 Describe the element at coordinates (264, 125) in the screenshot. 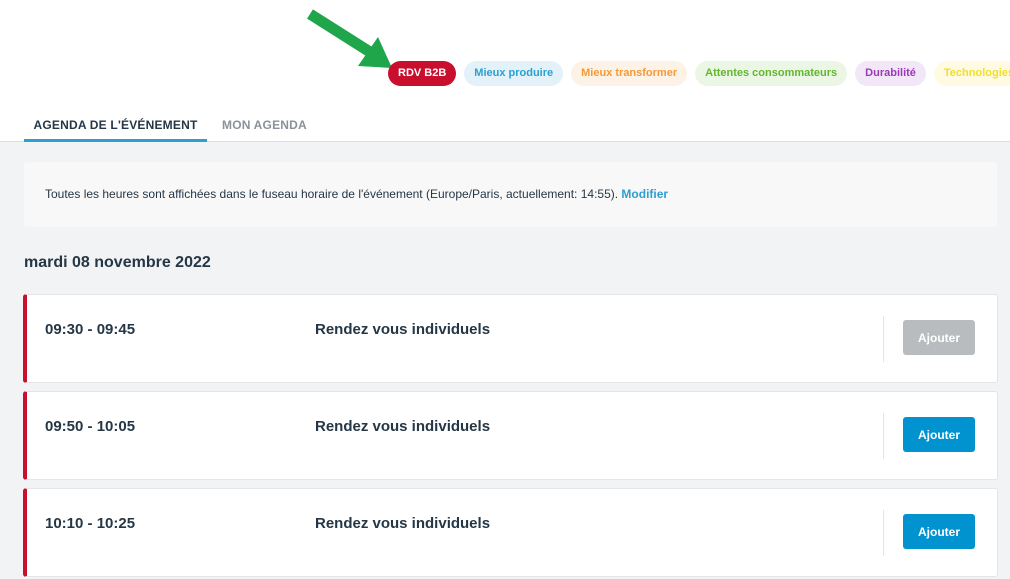

I see `tab-mon-agenda: MON AGENDA` at that location.